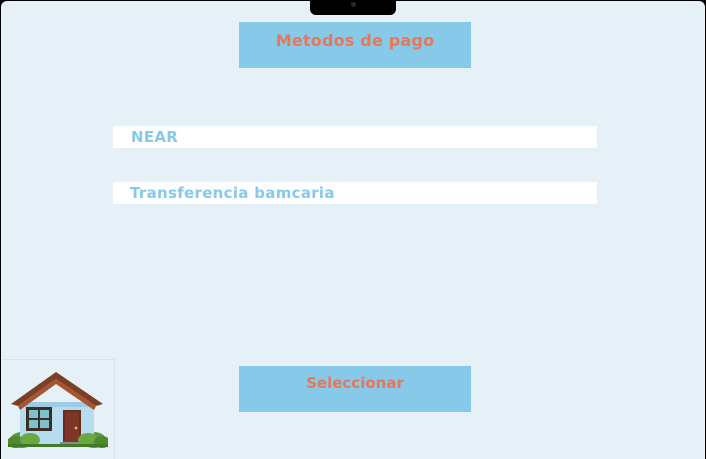 The height and width of the screenshot is (459, 706). What do you see at coordinates (232, 193) in the screenshot?
I see `payment-option-label: Transferencia bamcaria` at bounding box center [232, 193].